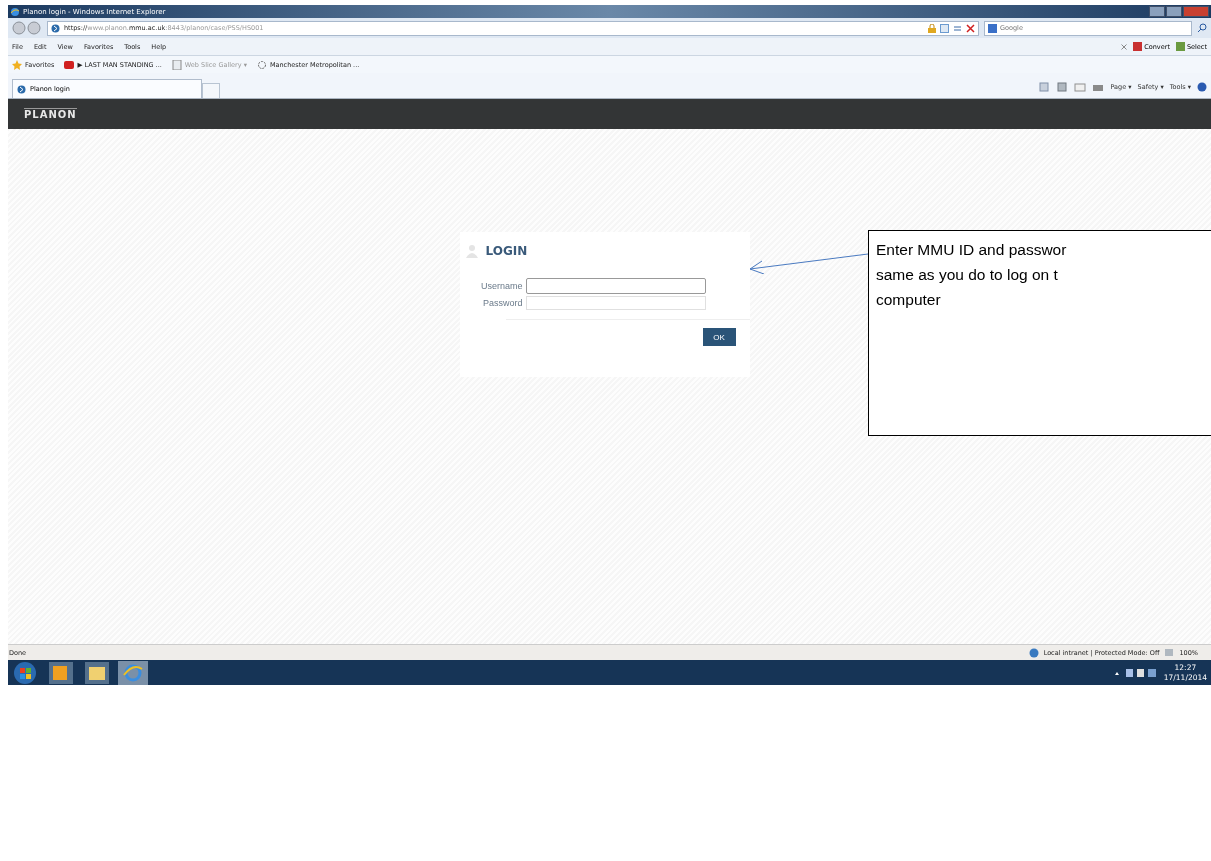 The height and width of the screenshot is (861, 1211). Describe the element at coordinates (967, 275) in the screenshot. I see `callout-text: same as you do to log on t` at that location.